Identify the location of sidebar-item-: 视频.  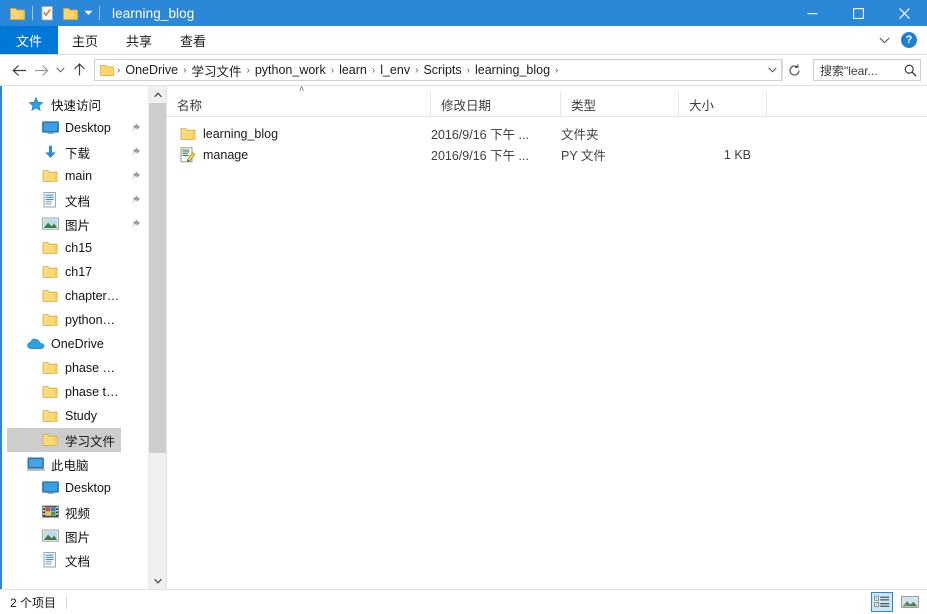
(64, 512).